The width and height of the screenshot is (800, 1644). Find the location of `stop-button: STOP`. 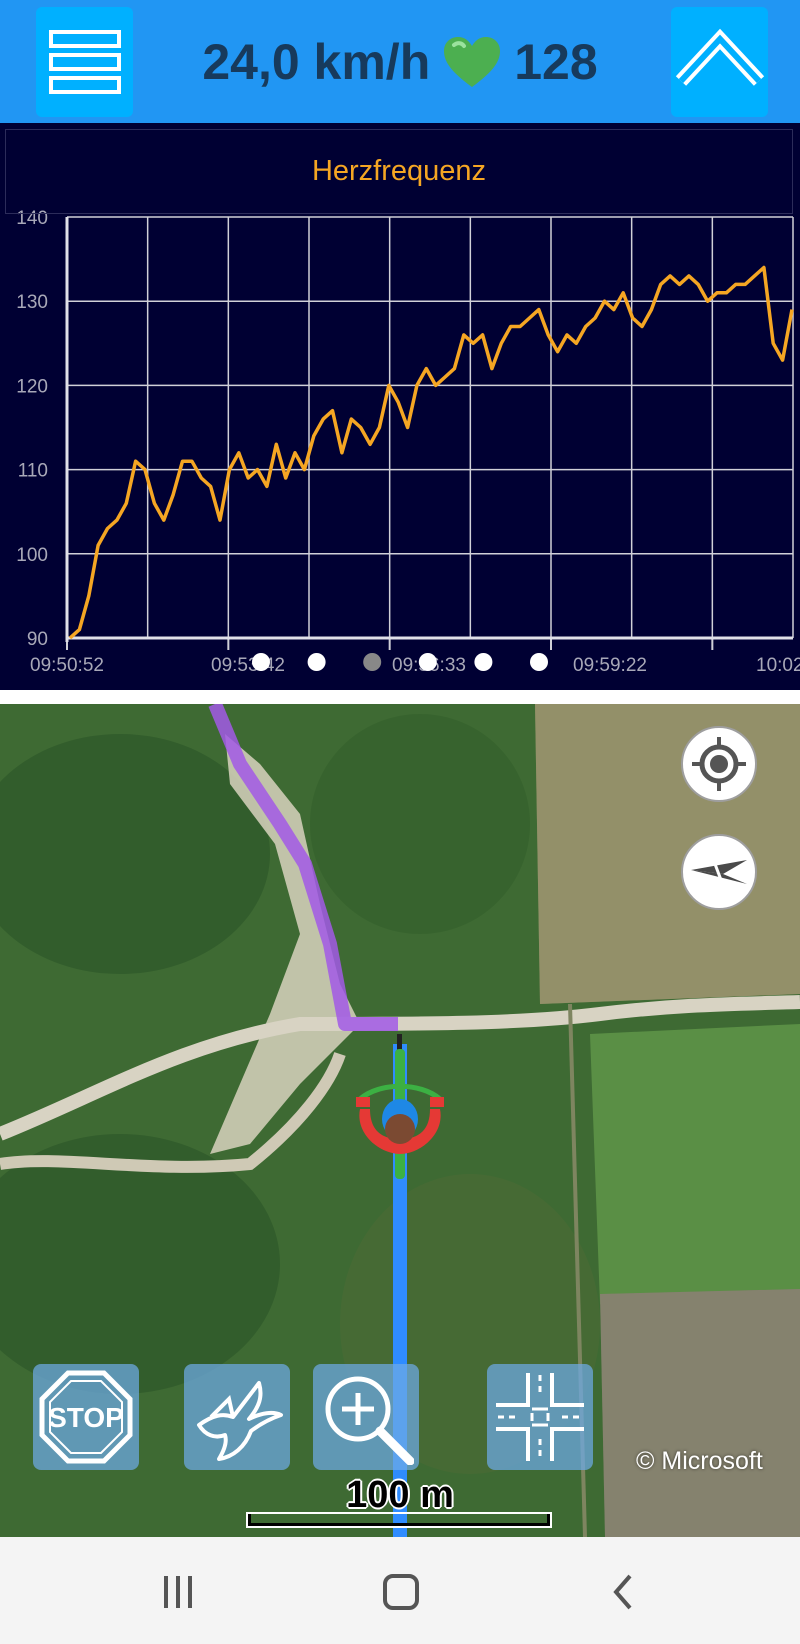

stop-button: STOP is located at coordinates (86, 1417).